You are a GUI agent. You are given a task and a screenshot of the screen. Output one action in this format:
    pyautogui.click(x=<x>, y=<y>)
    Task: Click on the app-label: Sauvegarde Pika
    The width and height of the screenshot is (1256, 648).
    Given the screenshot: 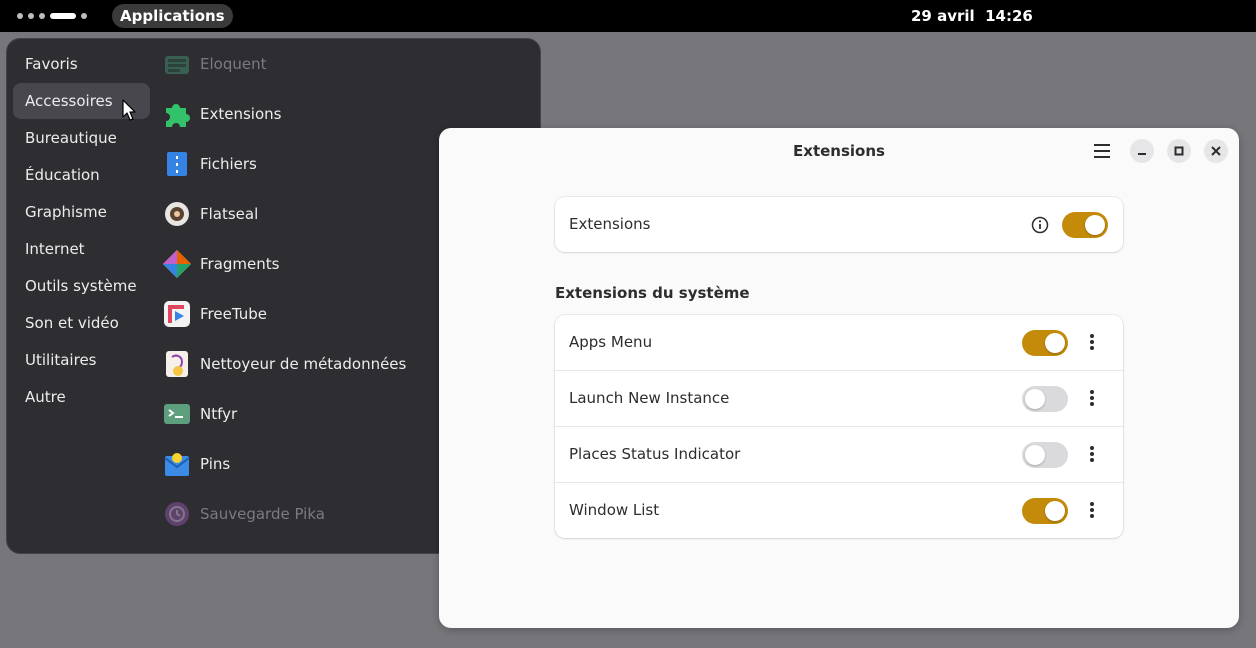 What is the action you would take?
    pyautogui.click(x=262, y=514)
    